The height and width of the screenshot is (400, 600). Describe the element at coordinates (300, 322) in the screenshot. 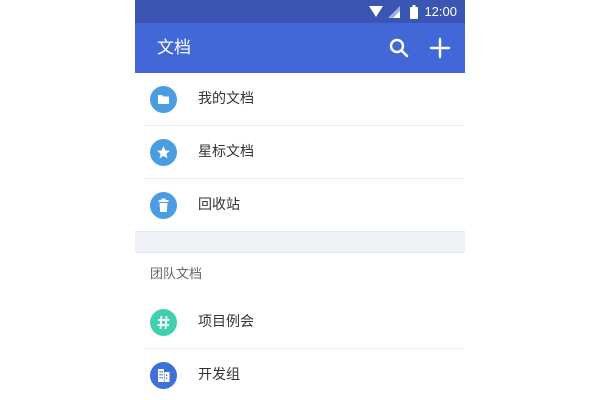

I see `list-item-project-meeting: 项目例会` at that location.